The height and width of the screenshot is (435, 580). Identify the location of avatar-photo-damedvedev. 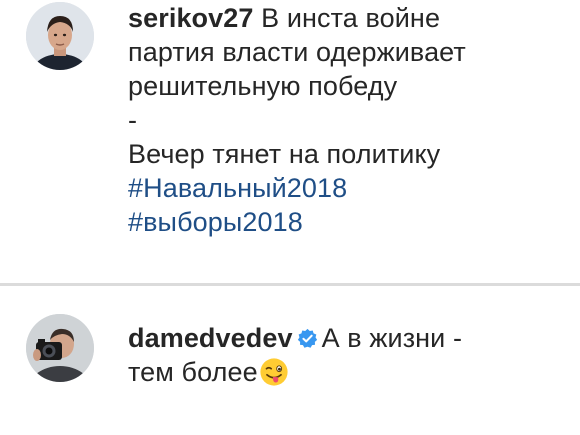
(60, 348).